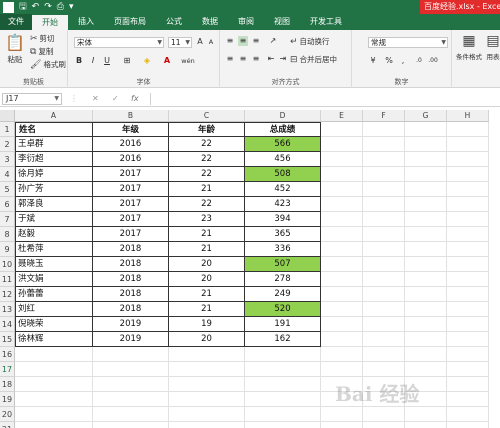  What do you see at coordinates (54, 234) in the screenshot?
I see `cell-a8: 赵毅` at bounding box center [54, 234].